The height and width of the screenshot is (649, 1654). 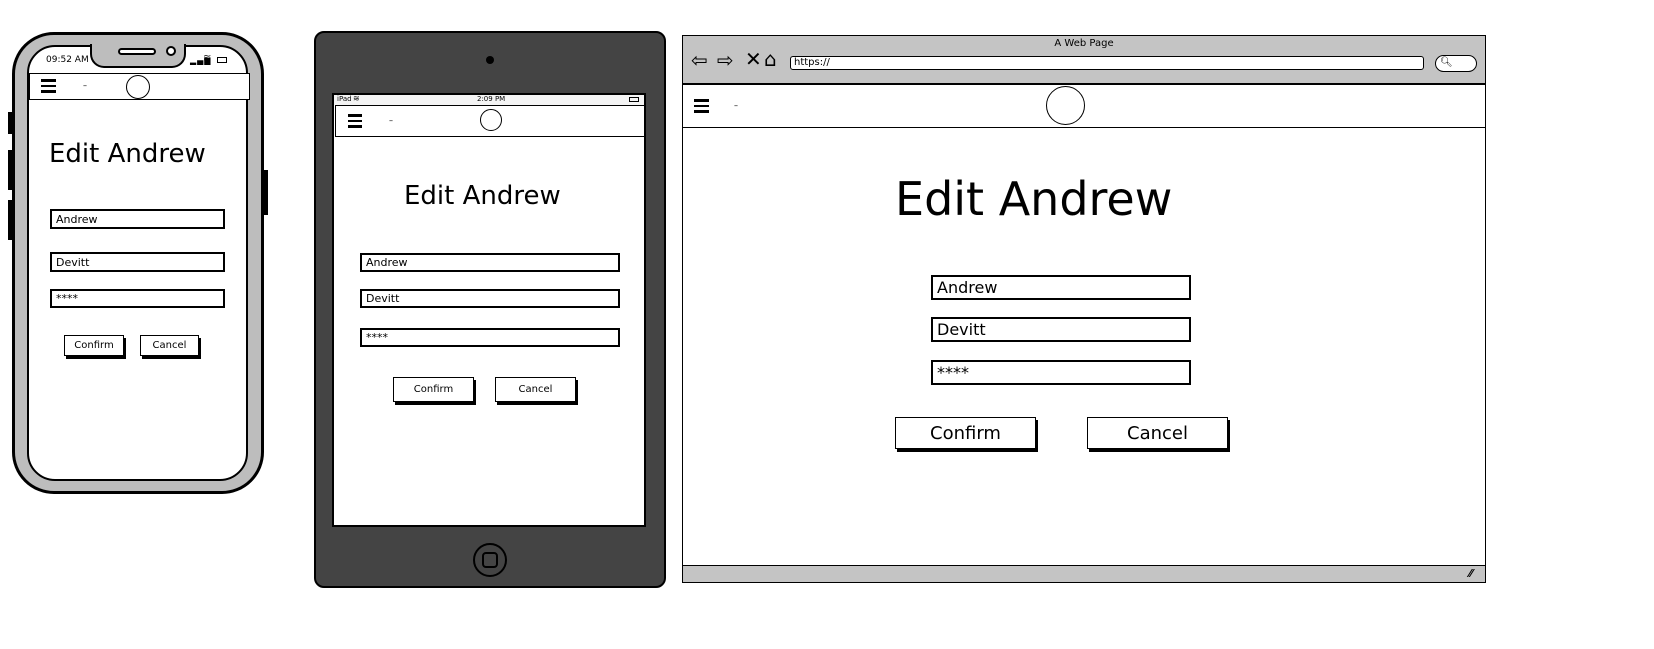 What do you see at coordinates (490, 560) in the screenshot?
I see `home-square-icon` at bounding box center [490, 560].